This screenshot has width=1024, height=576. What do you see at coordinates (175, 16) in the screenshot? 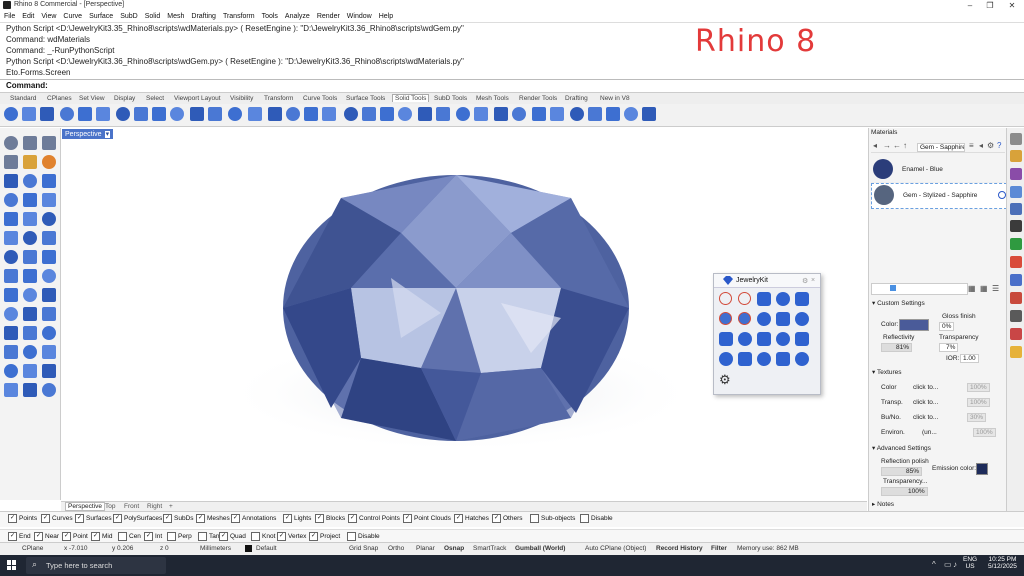
I see `menu-mesh: Mesh` at bounding box center [175, 16].